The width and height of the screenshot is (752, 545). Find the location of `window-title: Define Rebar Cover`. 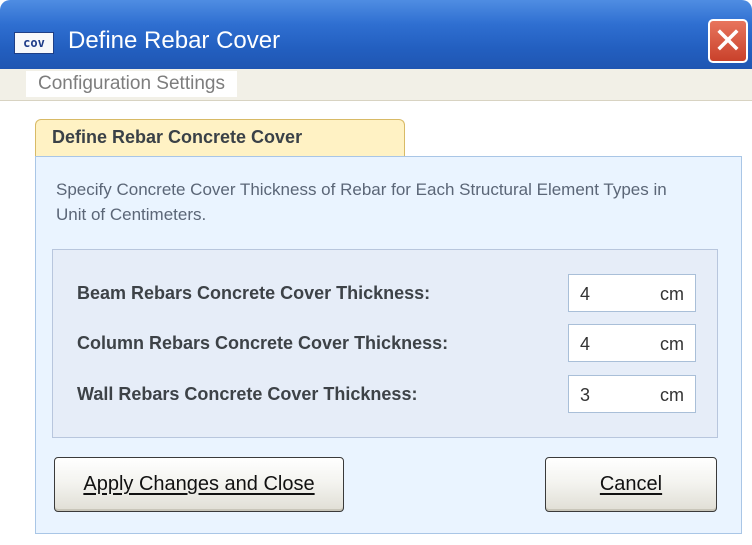

window-title: Define Rebar Cover is located at coordinates (174, 40).